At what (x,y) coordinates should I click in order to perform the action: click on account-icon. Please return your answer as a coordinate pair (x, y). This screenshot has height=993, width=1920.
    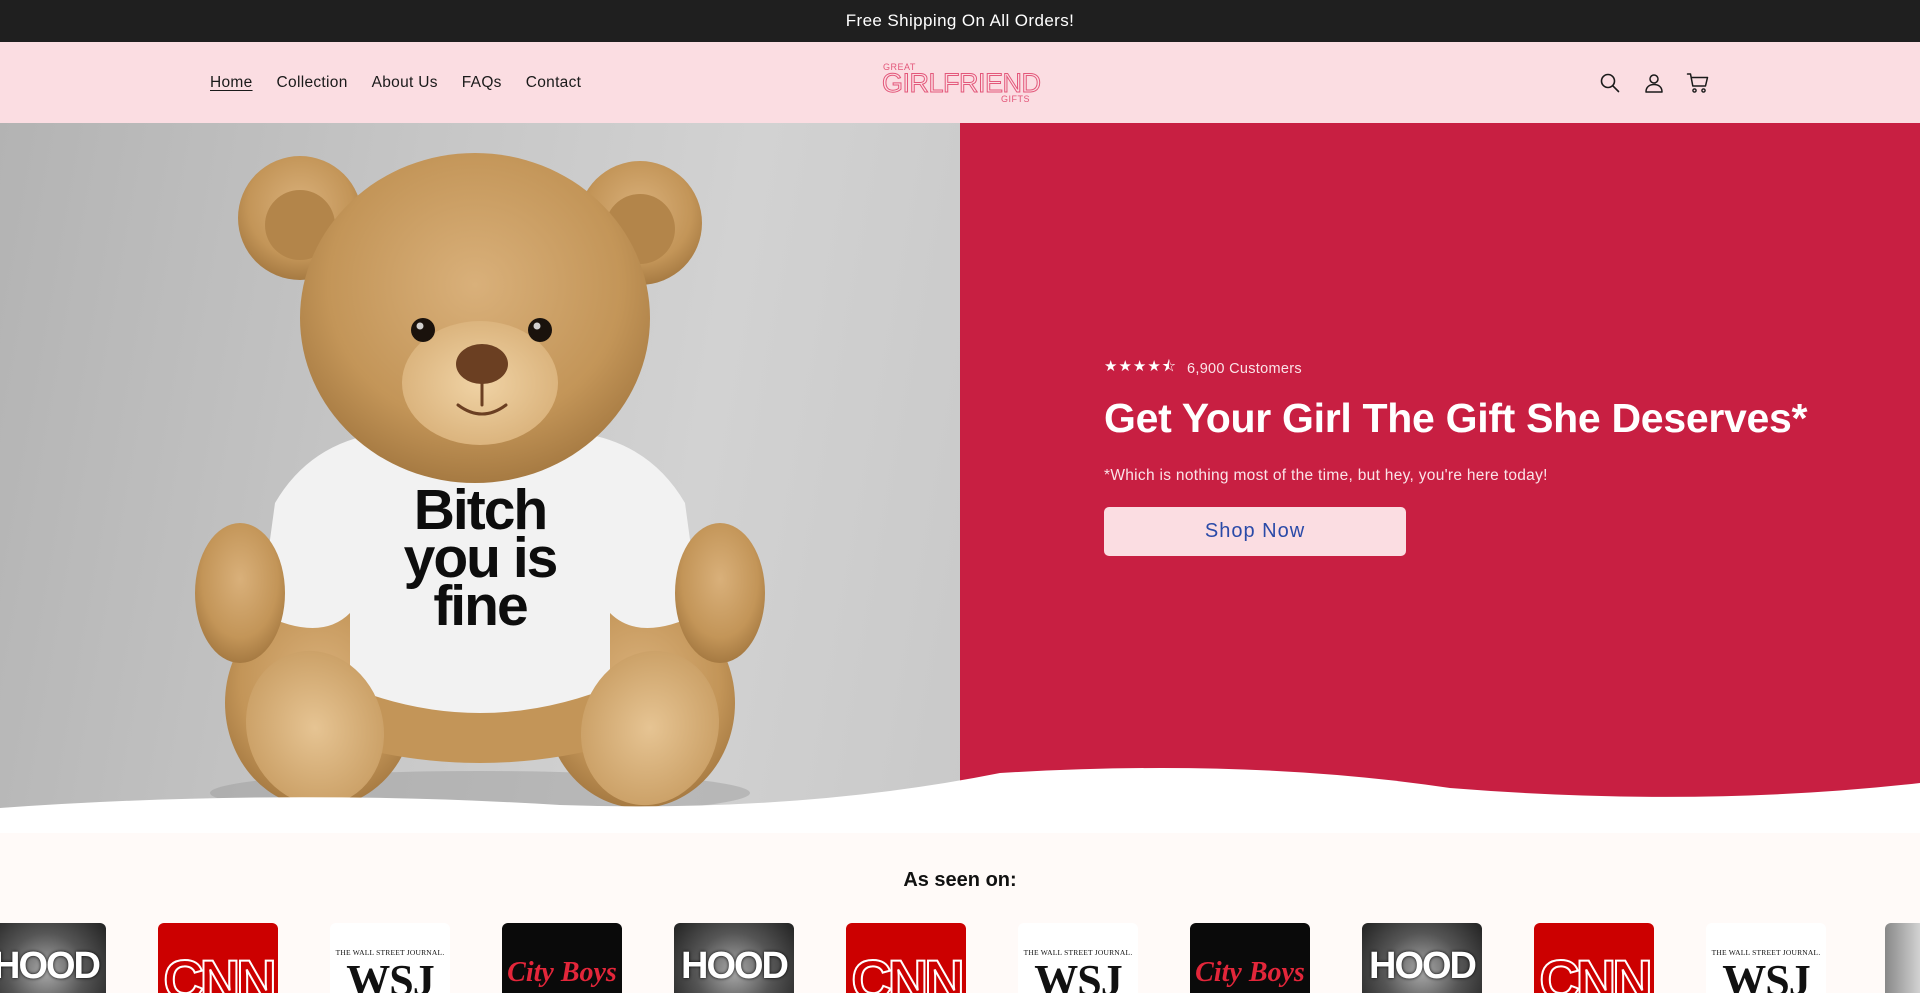
    Looking at the image, I should click on (1654, 83).